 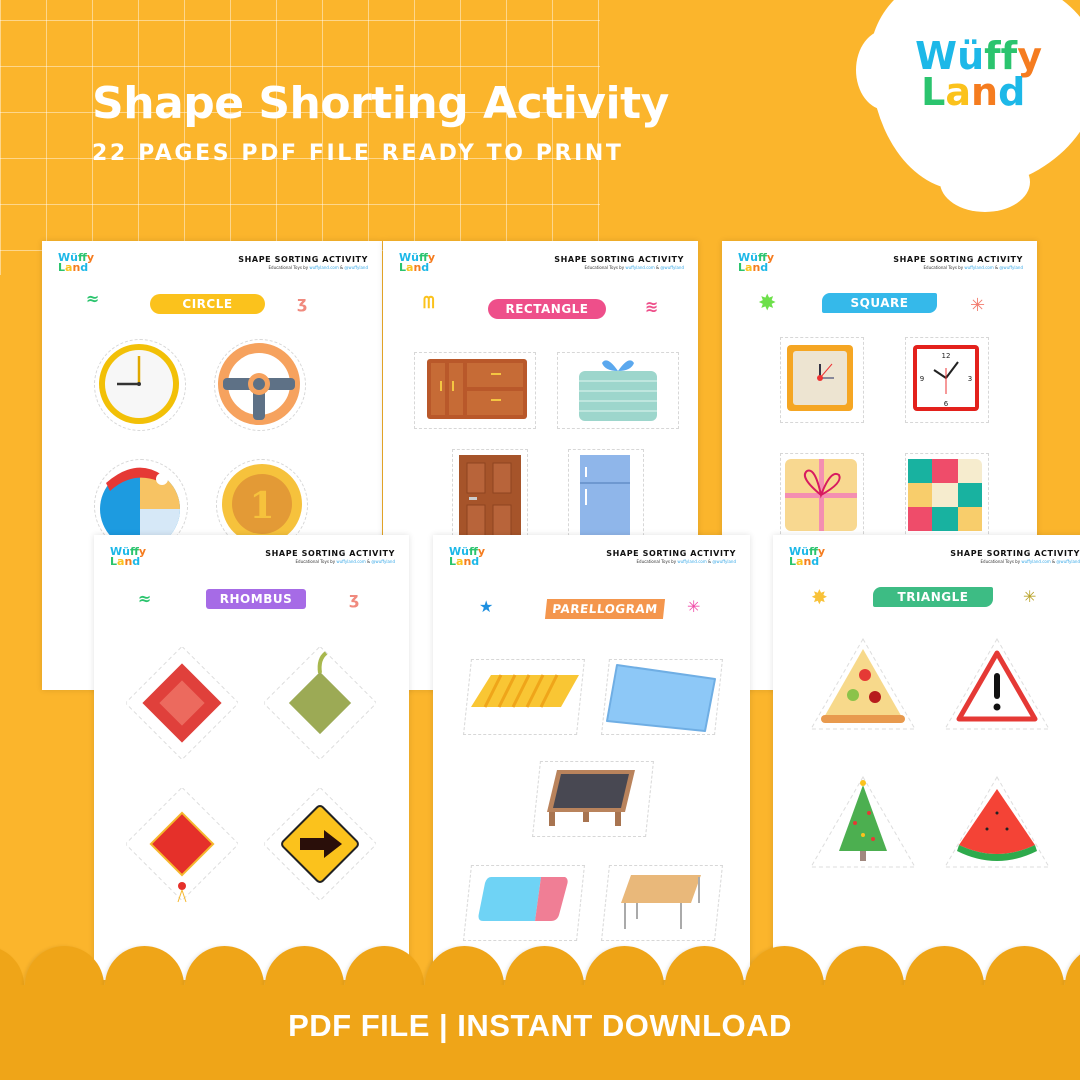 What do you see at coordinates (320, 844) in the screenshot?
I see `road-sign-icon` at bounding box center [320, 844].